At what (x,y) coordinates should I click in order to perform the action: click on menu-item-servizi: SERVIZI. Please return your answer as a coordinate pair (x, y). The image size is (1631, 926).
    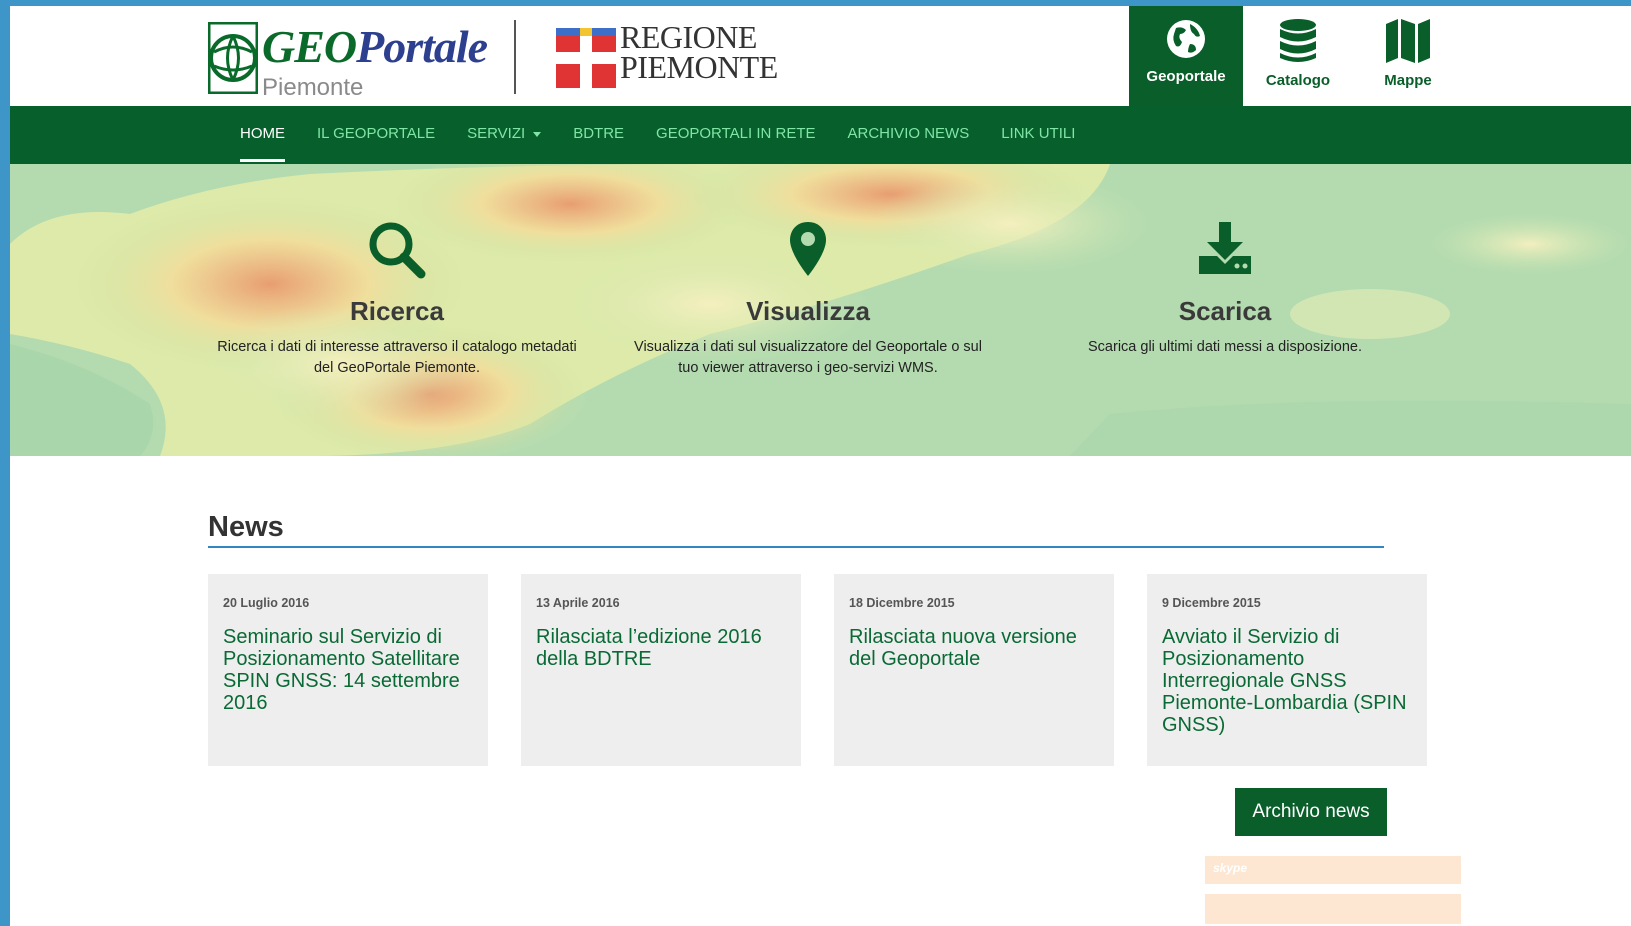
    Looking at the image, I should click on (504, 135).